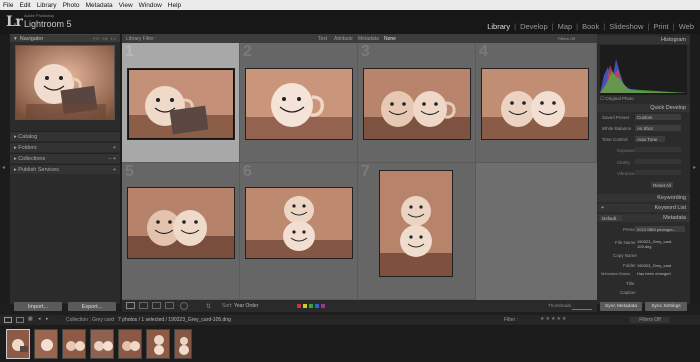 The width and height of the screenshot is (700, 362). Describe the element at coordinates (343, 39) in the screenshot. I see `filter-attribute: Attribute` at that location.